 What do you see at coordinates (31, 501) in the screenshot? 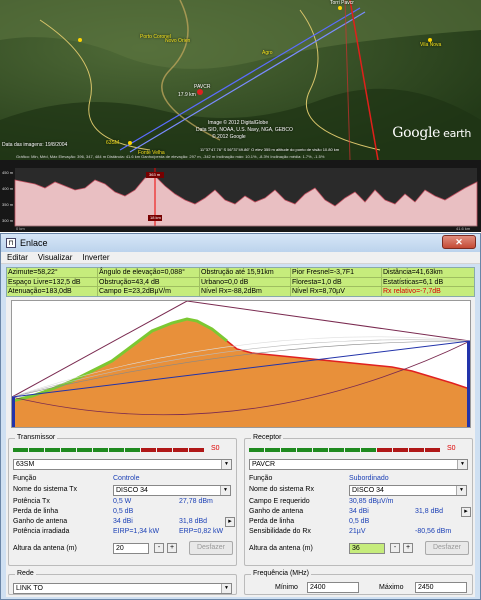
I see `tx-potencia-label: Potência Tx` at bounding box center [31, 501].